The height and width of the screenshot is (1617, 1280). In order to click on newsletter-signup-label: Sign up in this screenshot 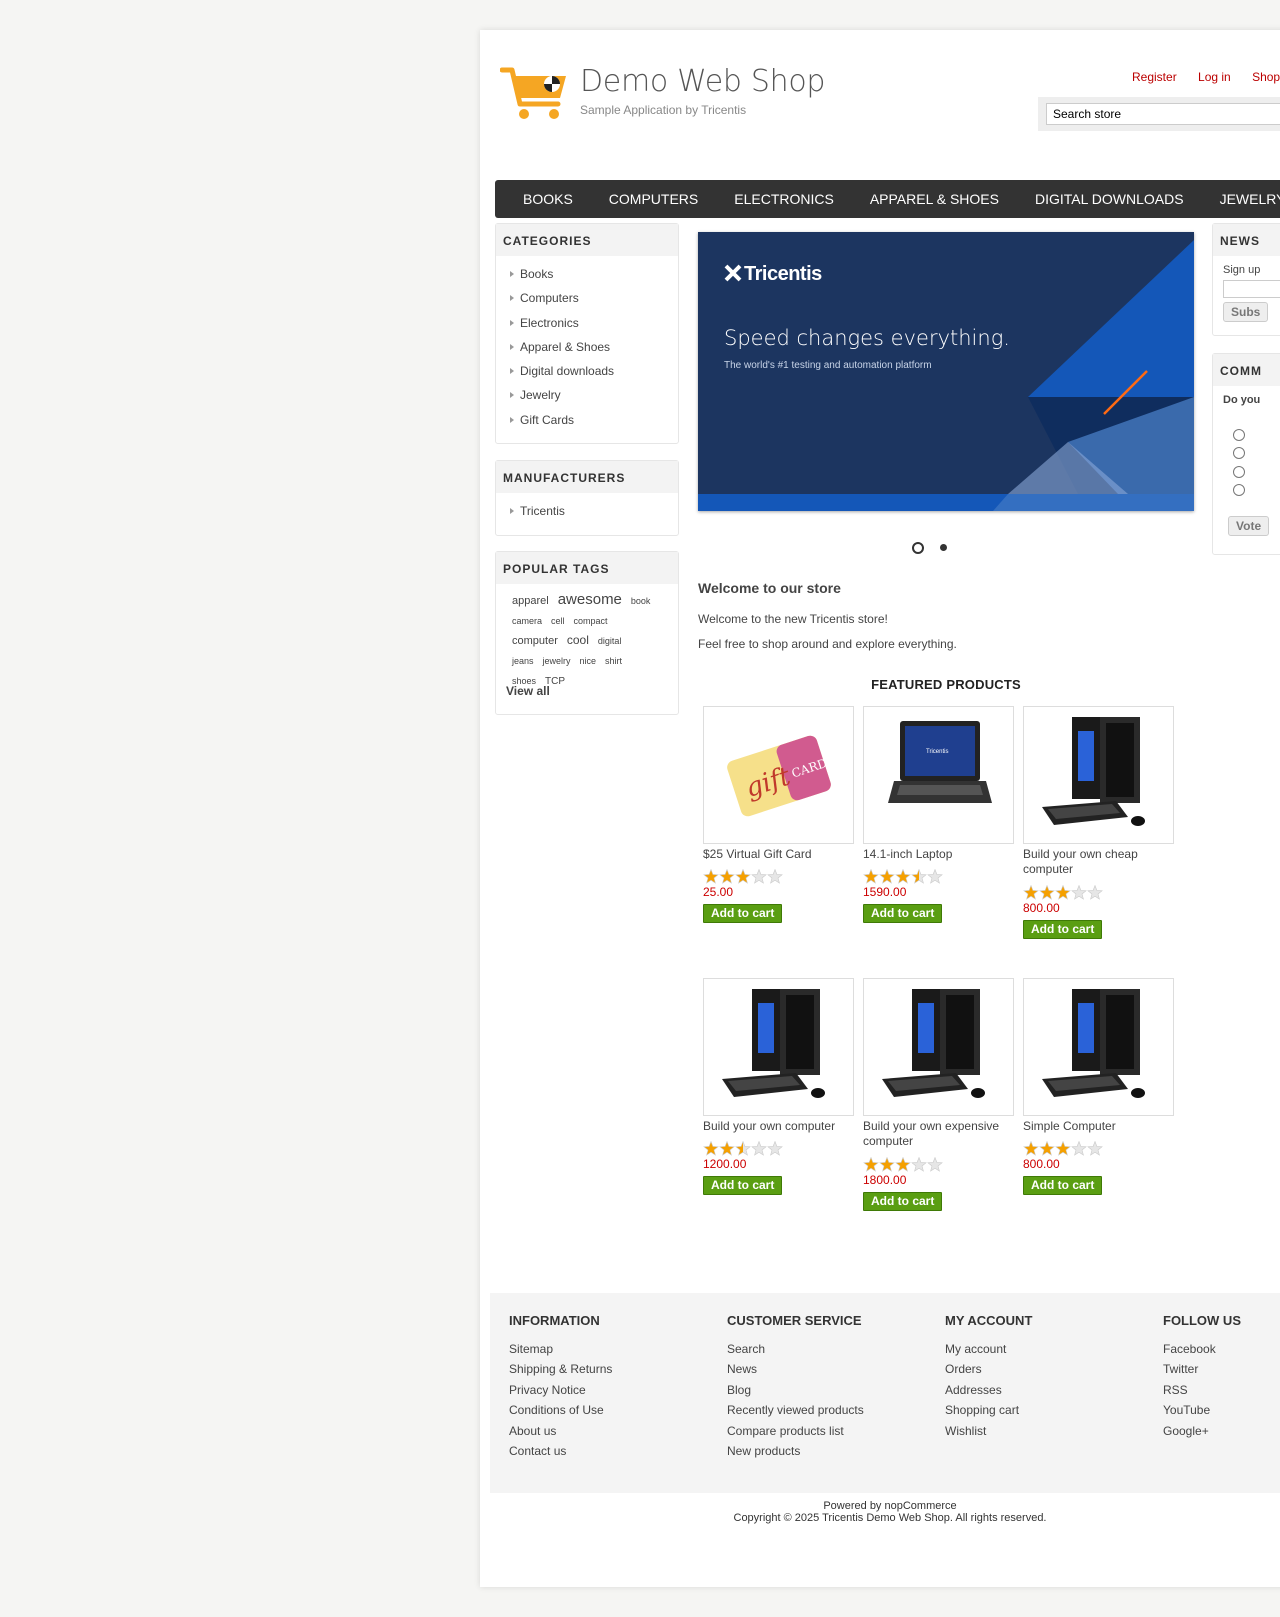, I will do `click(1242, 270)`.